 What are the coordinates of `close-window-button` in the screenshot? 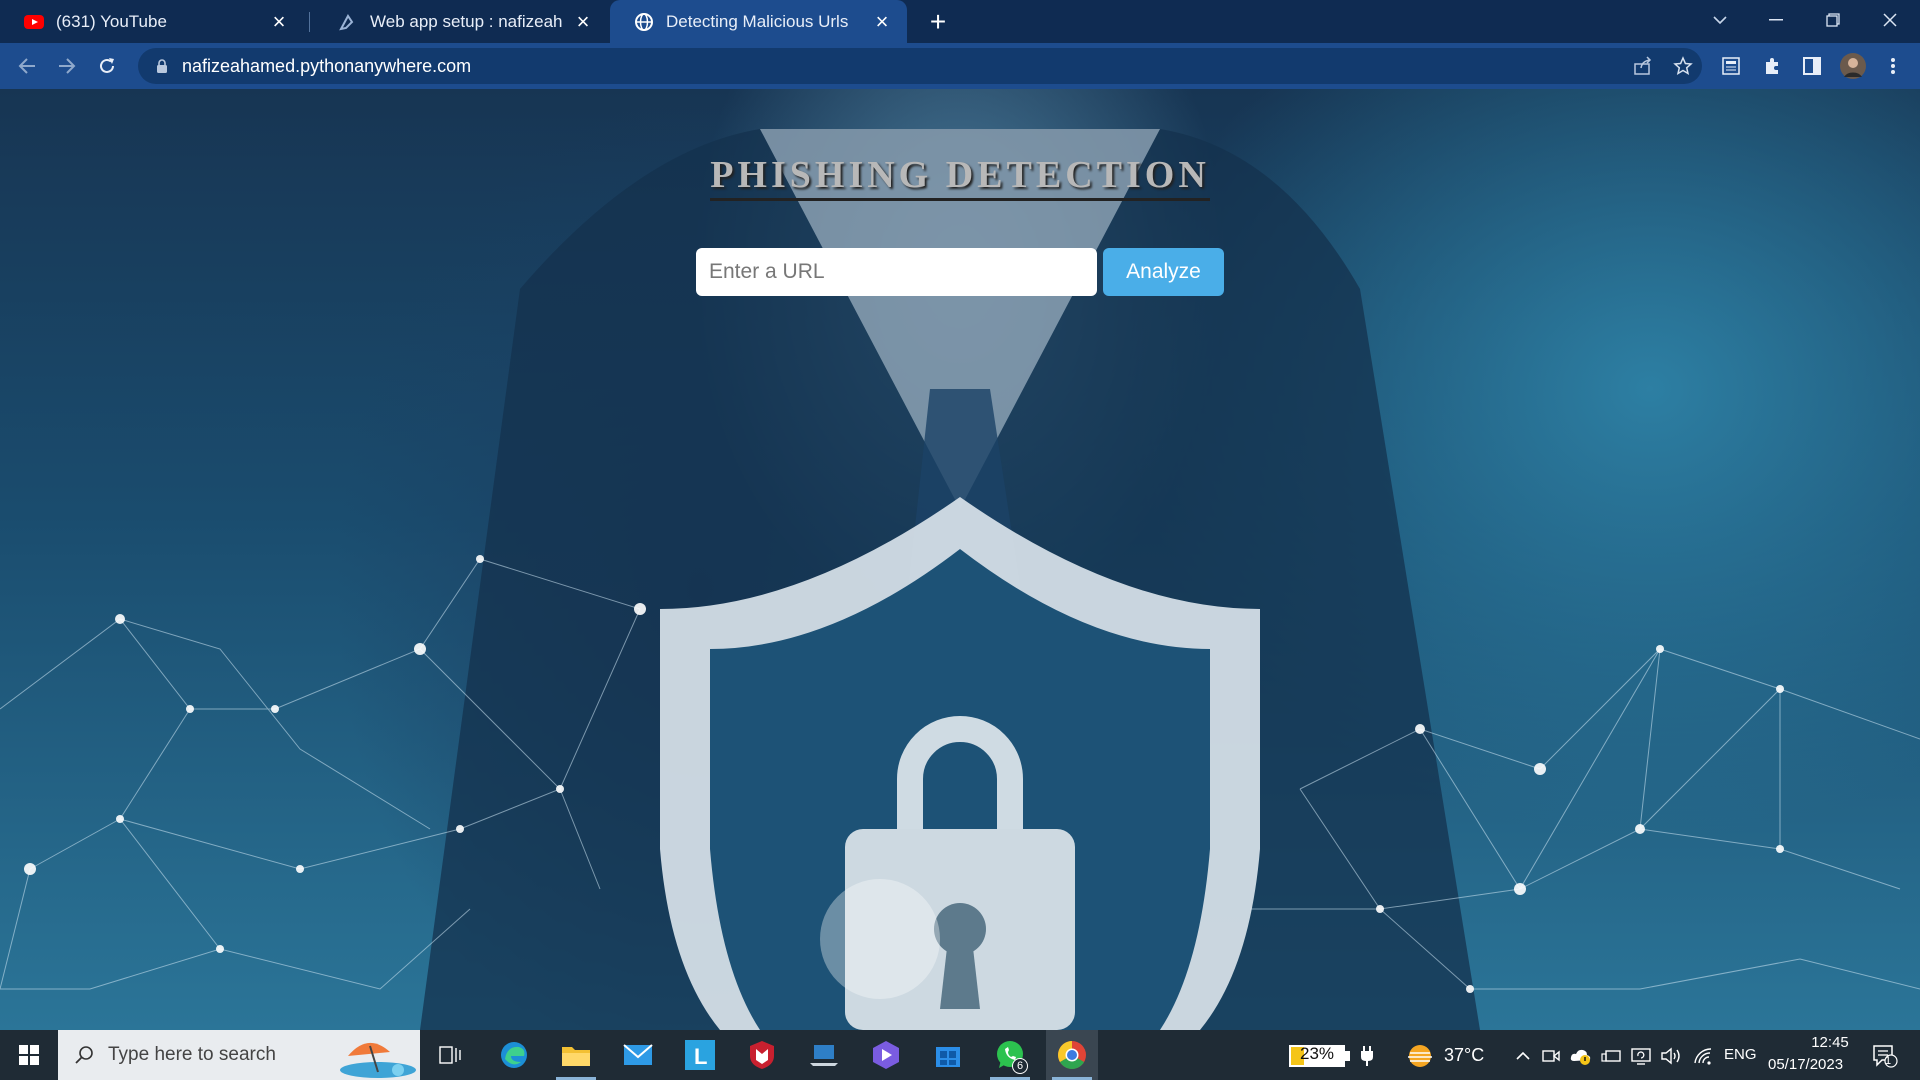 It's located at (1890, 20).